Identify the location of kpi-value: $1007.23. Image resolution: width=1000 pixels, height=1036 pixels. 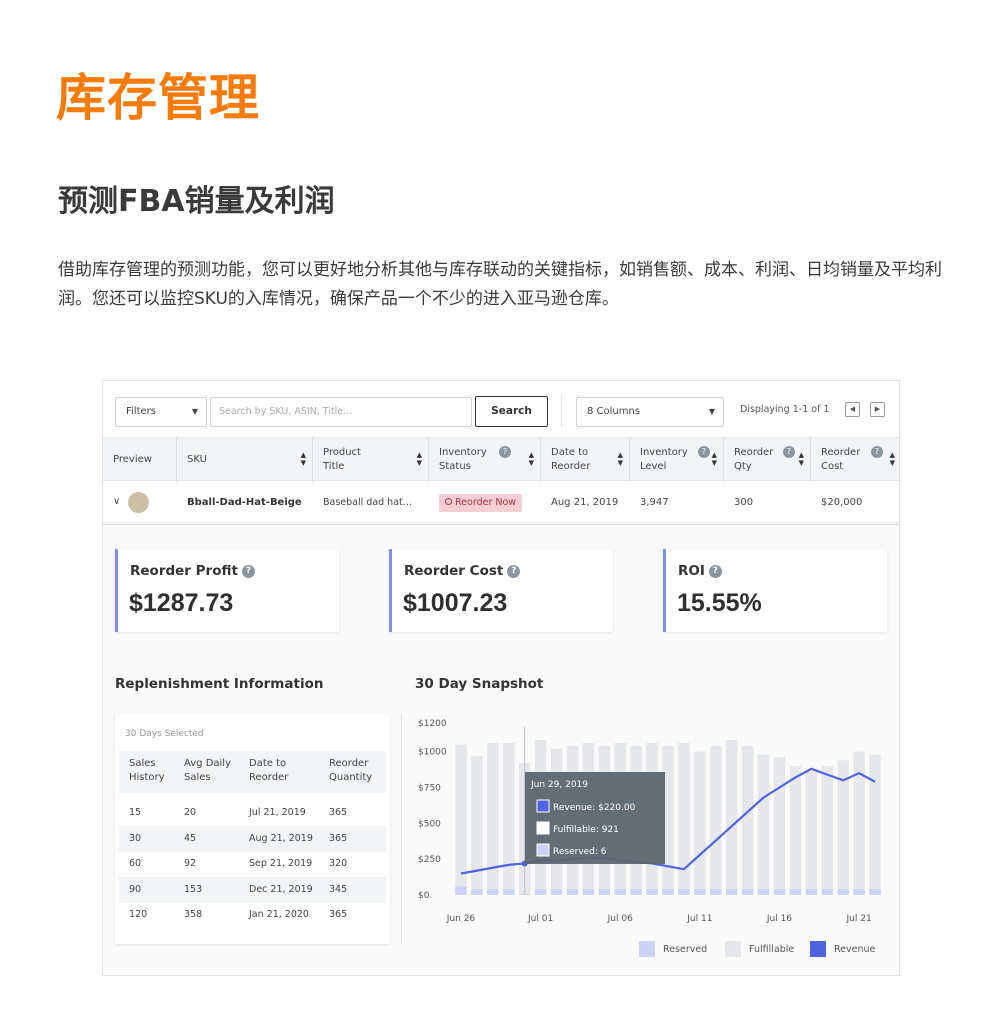
(455, 603).